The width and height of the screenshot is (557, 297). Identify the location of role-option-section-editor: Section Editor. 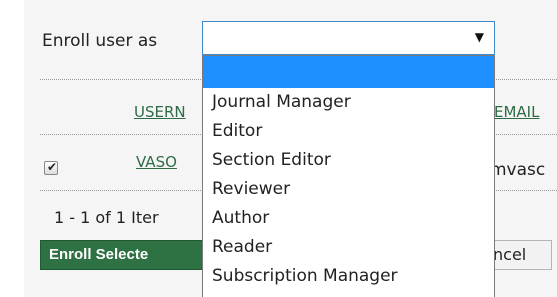
(348, 160).